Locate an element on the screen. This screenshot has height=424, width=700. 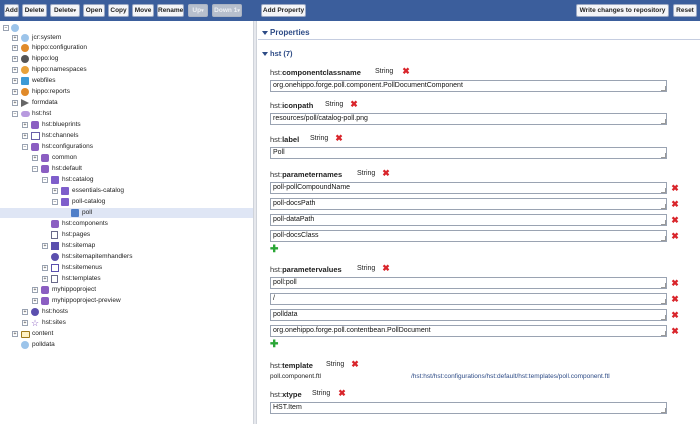
tree-item-hst-channels: + hst:channels is located at coordinates (126, 136).